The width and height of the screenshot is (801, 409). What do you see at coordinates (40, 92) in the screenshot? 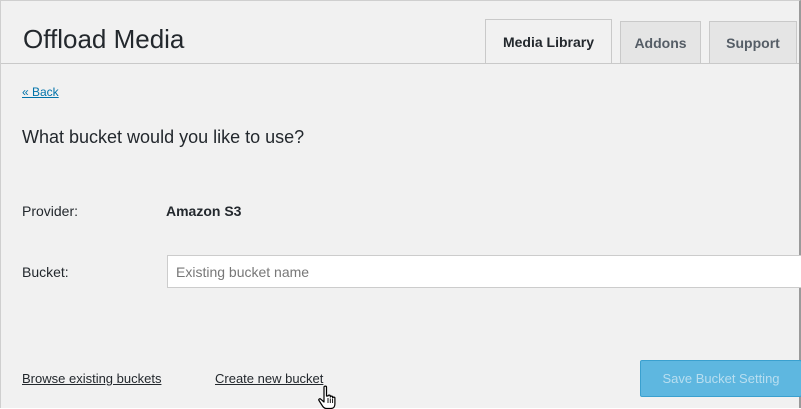
I see `back-link: « Back` at bounding box center [40, 92].